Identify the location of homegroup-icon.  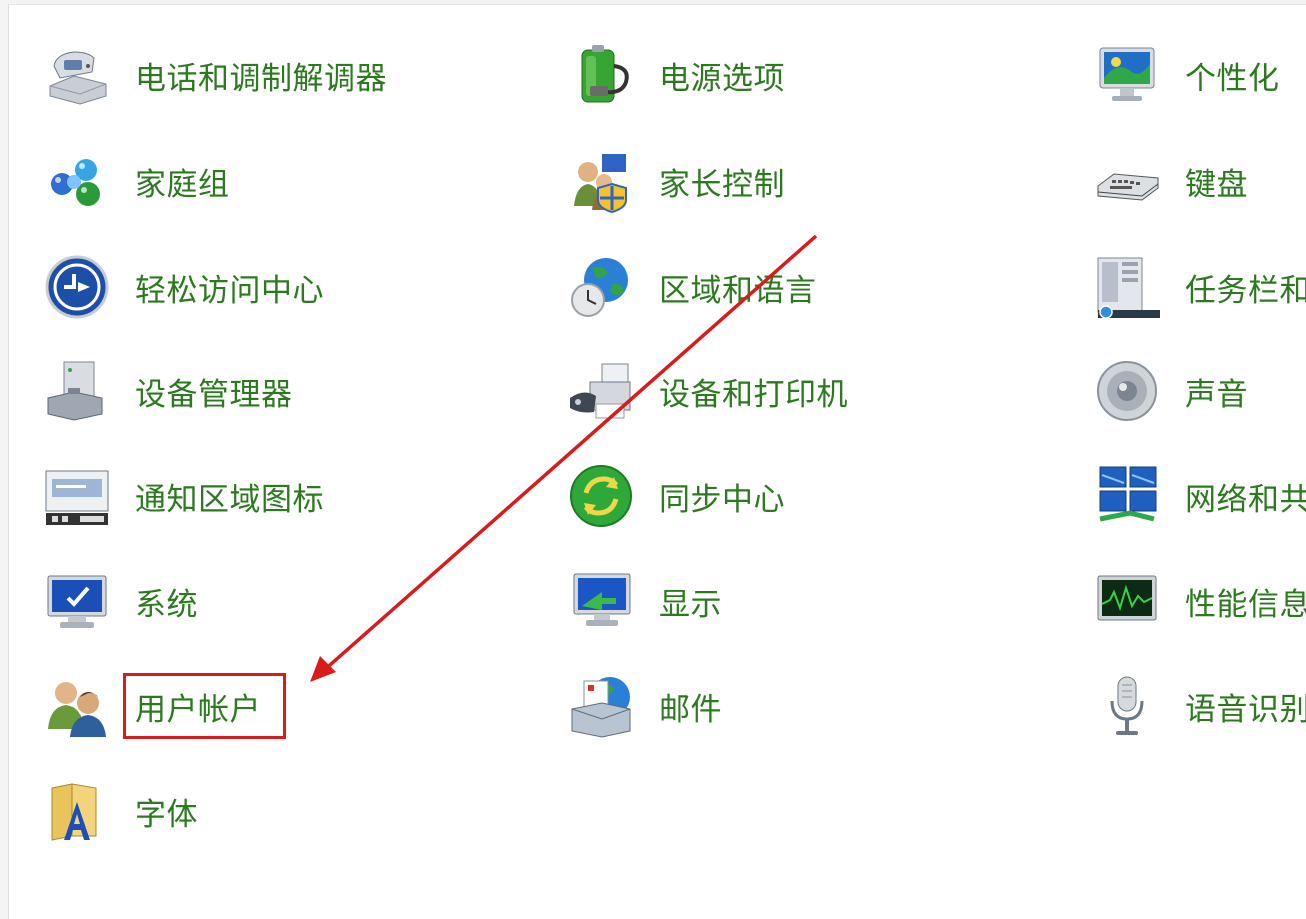
(75, 182).